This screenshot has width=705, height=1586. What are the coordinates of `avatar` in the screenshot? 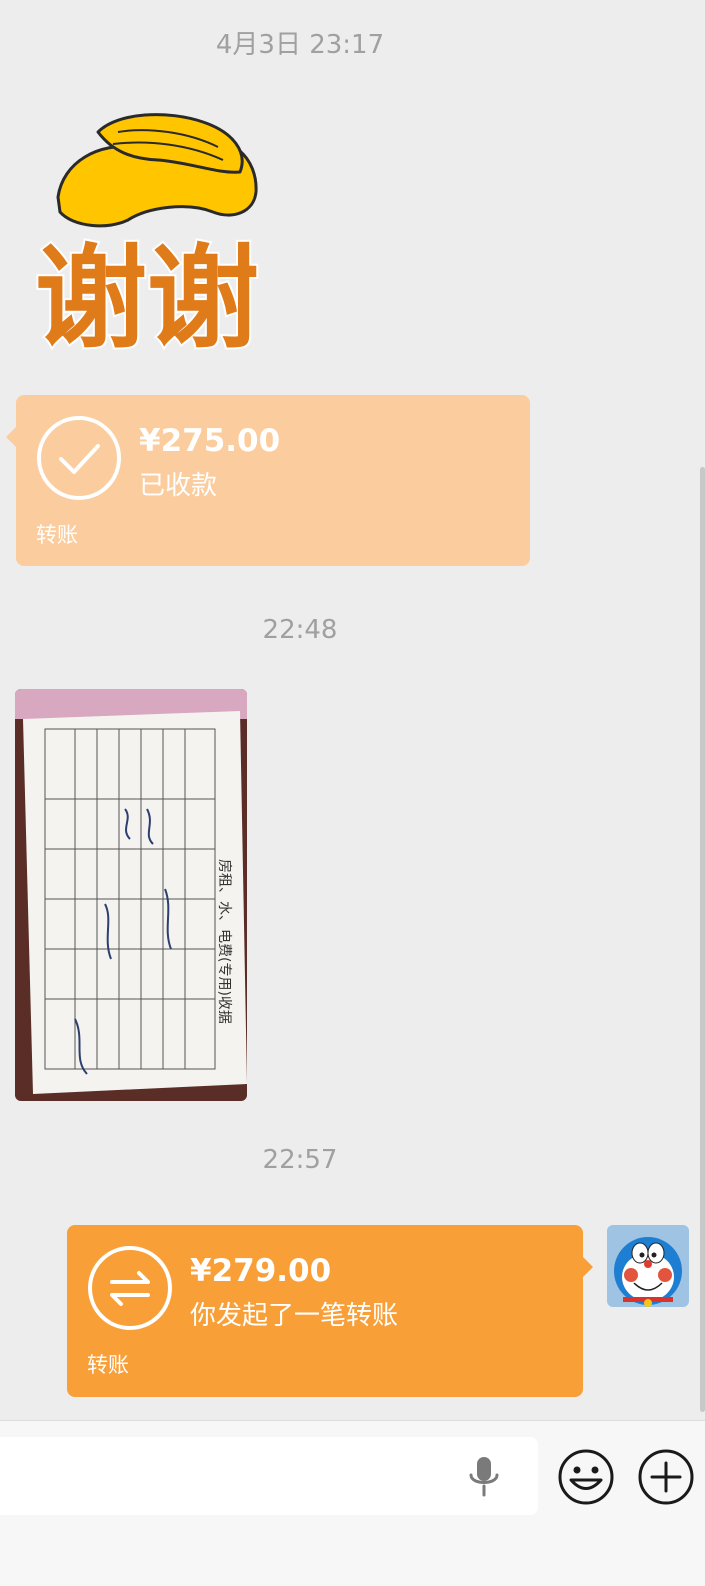 It's located at (648, 1266).